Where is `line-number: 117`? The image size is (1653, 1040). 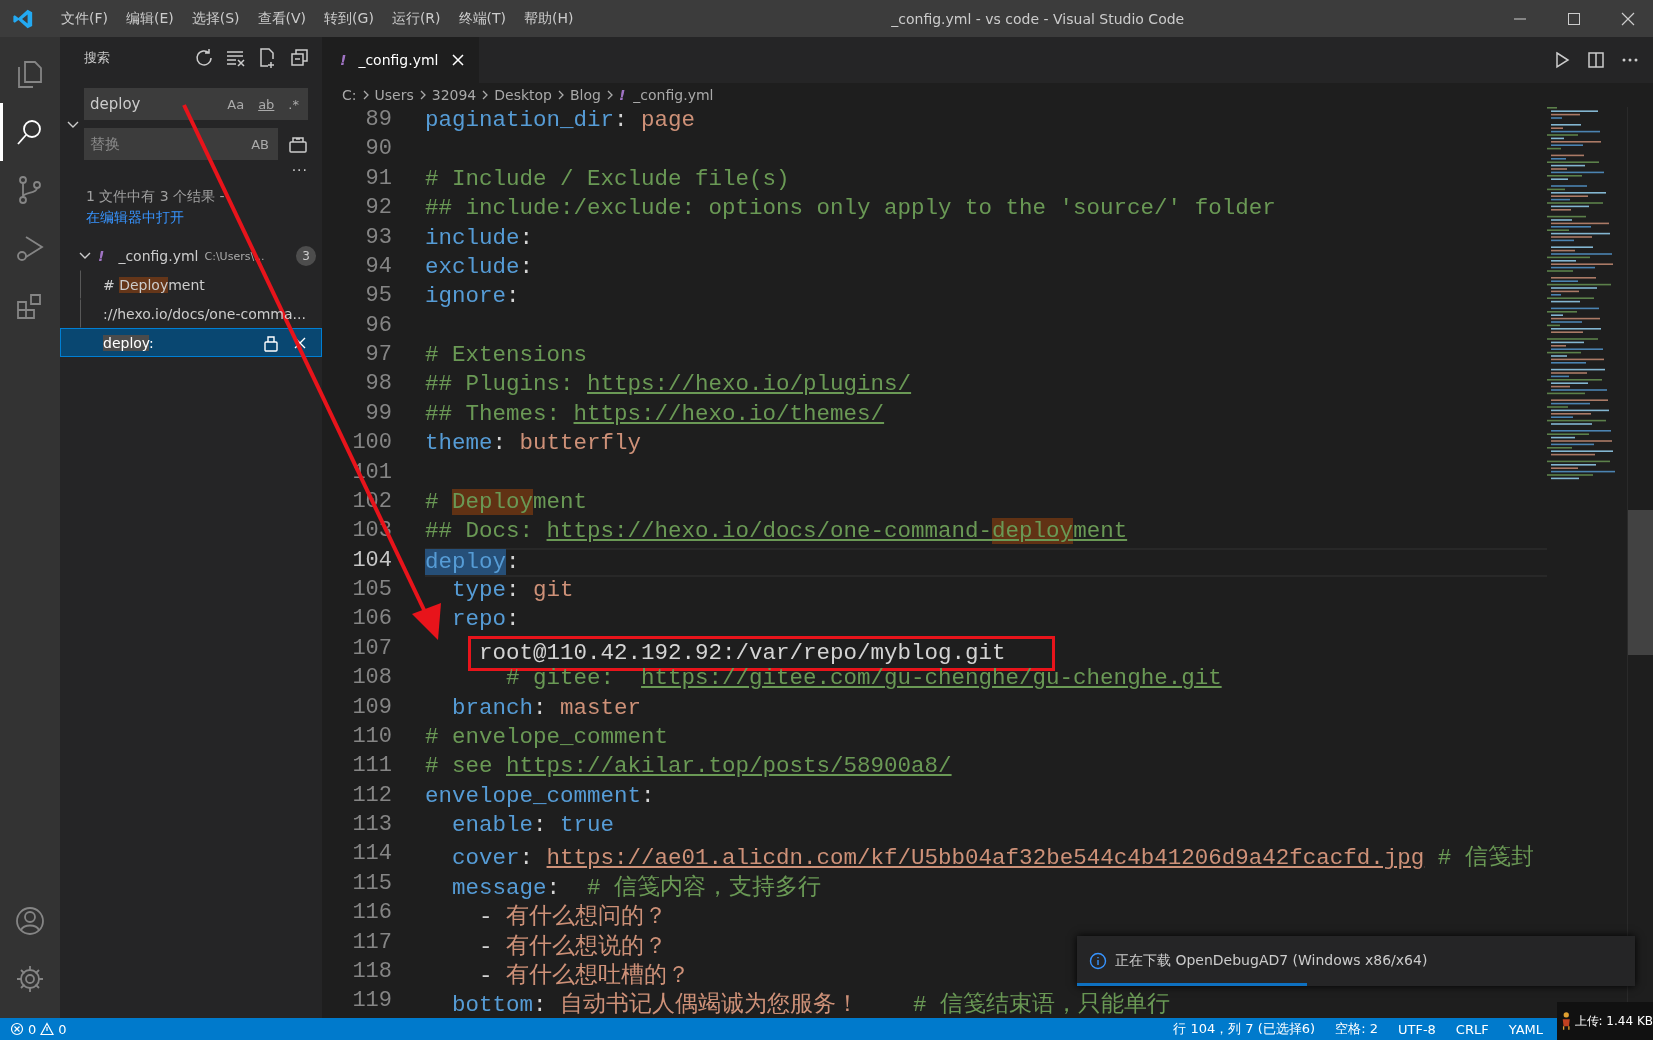
line-number: 117 is located at coordinates (372, 943).